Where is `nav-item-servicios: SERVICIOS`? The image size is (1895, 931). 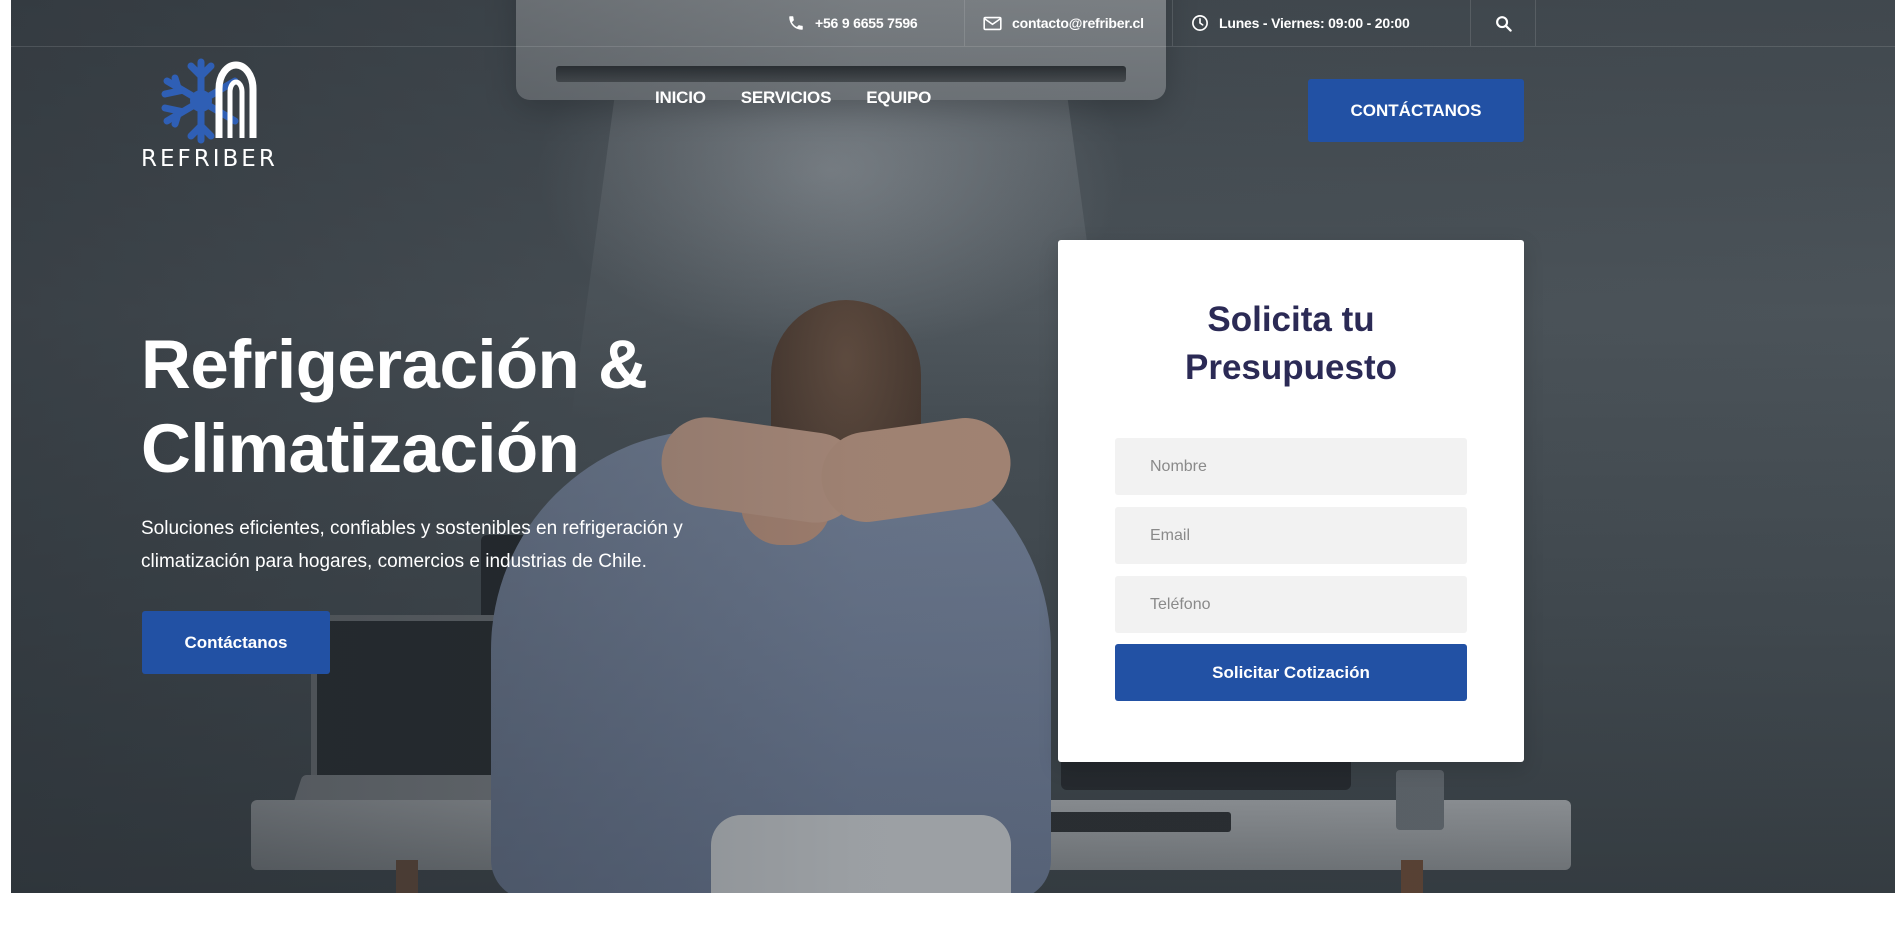
nav-item-servicios: SERVICIOS is located at coordinates (786, 98).